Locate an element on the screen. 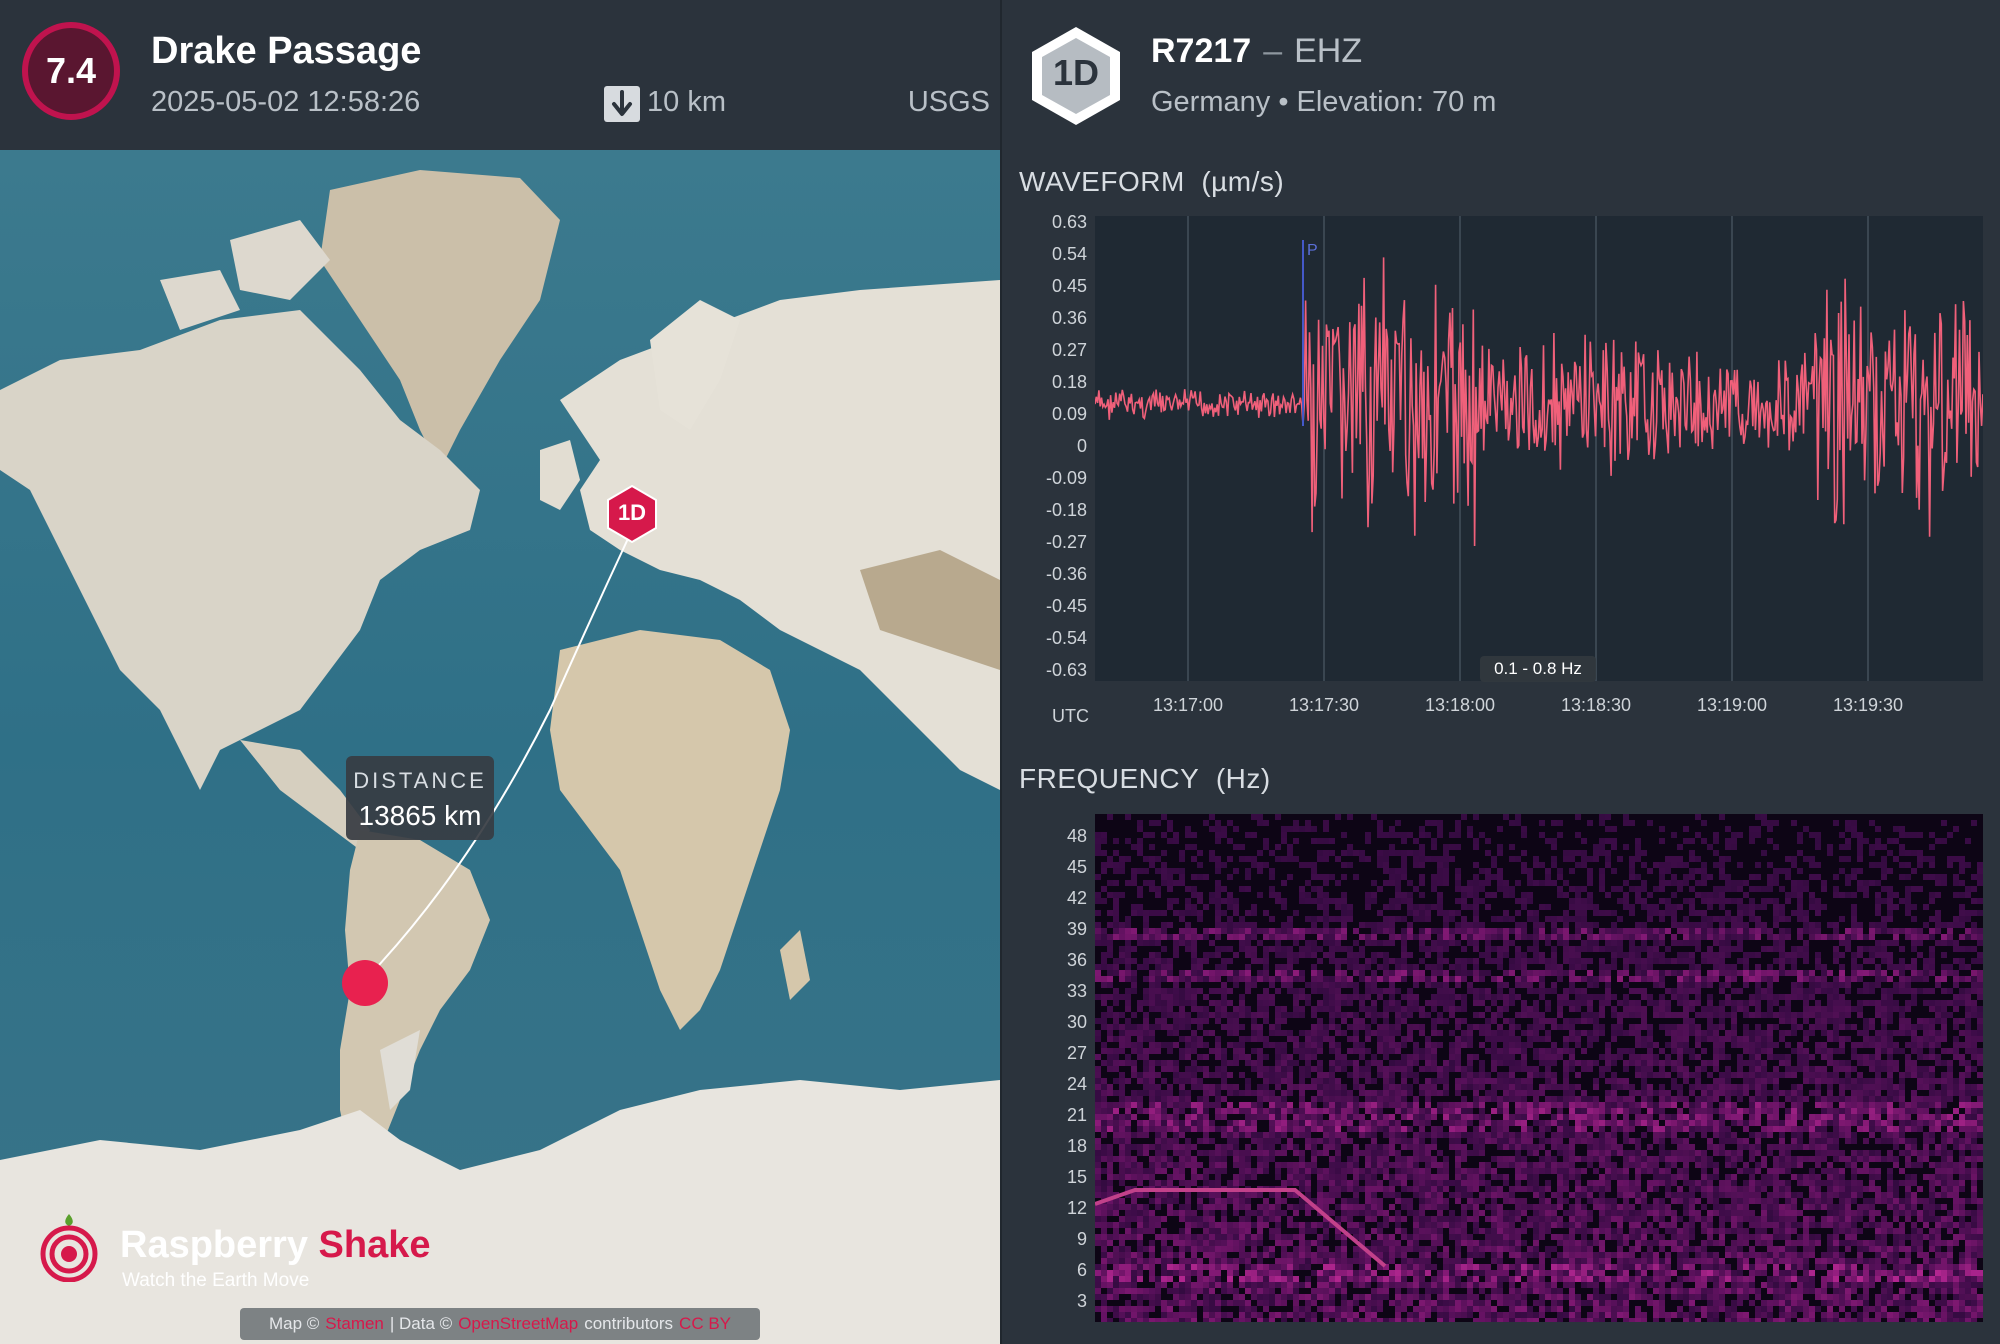 The width and height of the screenshot is (2000, 1344). spectrogram-y-tick: 6 is located at coordinates (1081, 1270).